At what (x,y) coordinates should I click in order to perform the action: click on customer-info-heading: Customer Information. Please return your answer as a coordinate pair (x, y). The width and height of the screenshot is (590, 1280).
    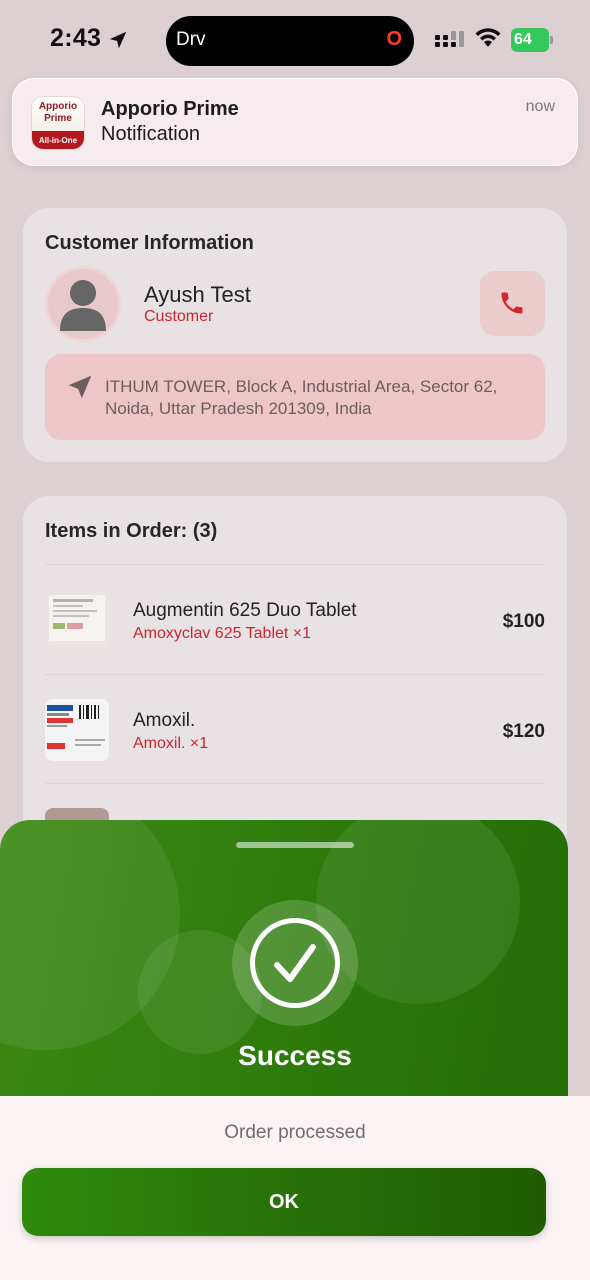
    Looking at the image, I should click on (149, 243).